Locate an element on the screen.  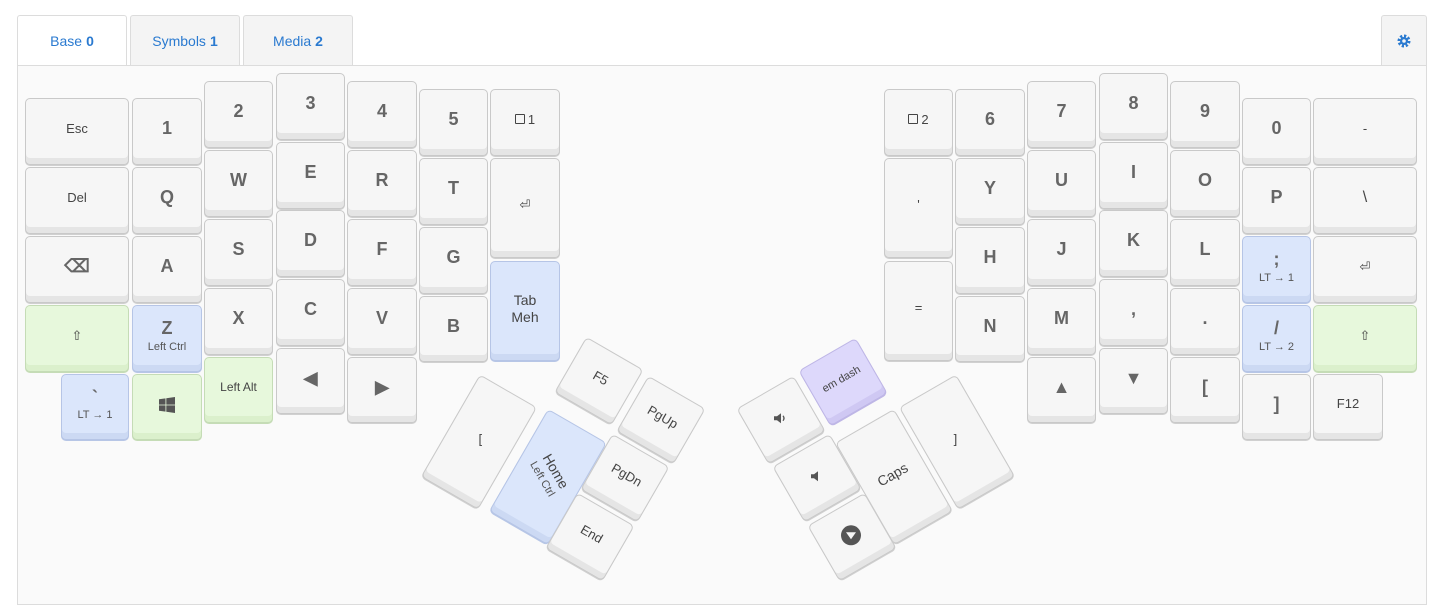
key-gui is located at coordinates (167, 407).